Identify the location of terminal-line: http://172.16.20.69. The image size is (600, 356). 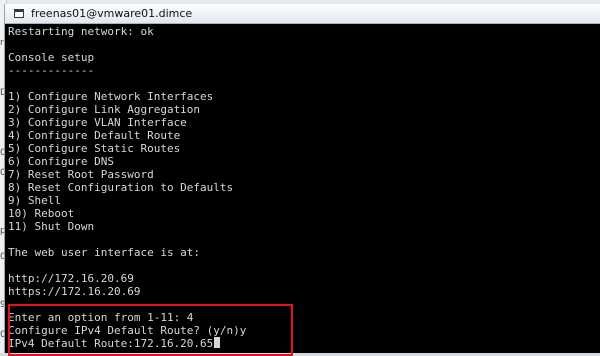
(71, 278).